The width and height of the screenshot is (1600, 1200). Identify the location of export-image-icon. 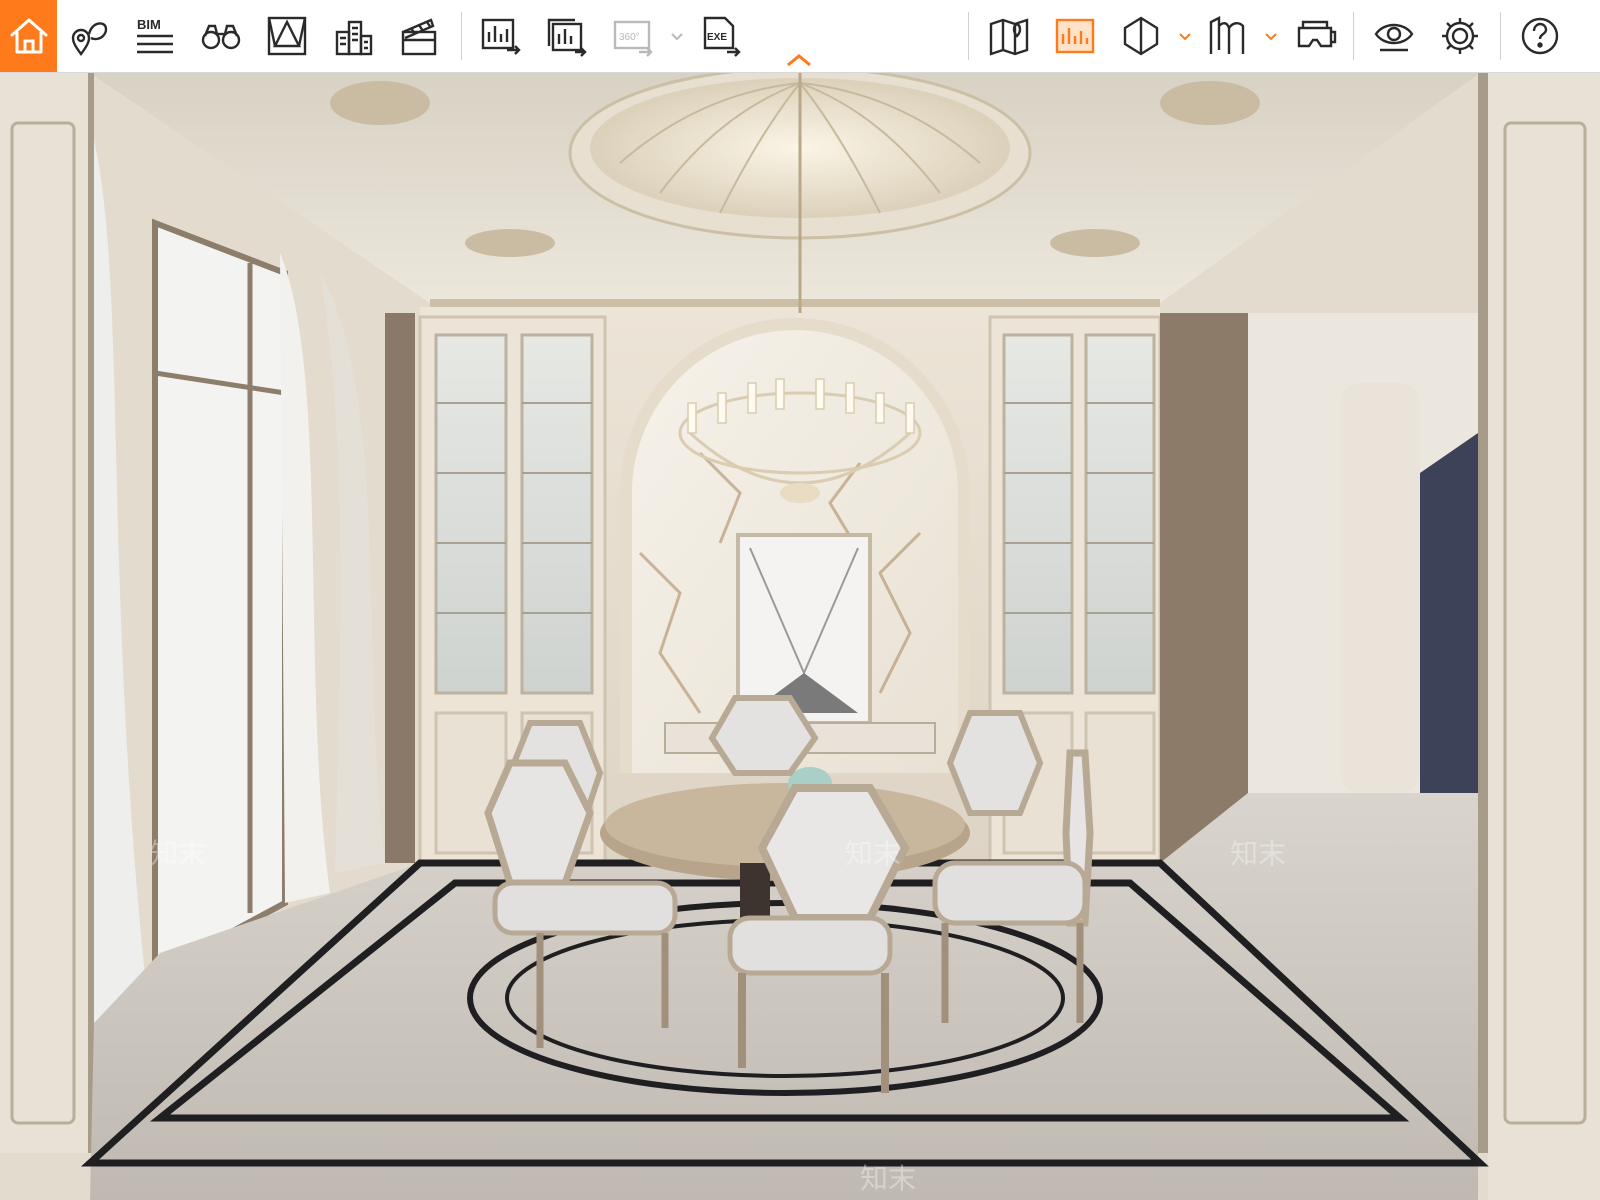
(501, 36).